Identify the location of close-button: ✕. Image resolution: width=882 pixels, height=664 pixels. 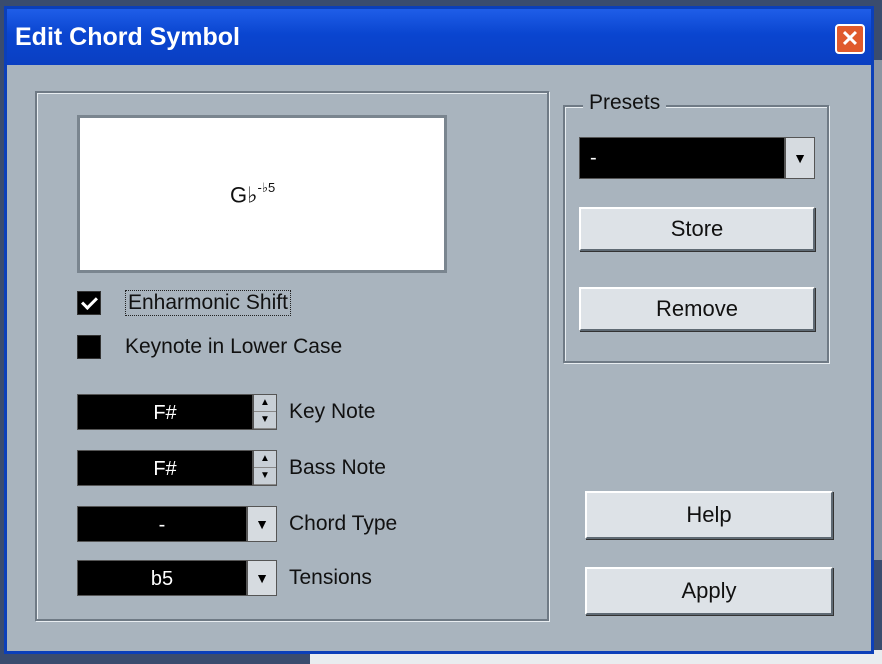
(850, 39).